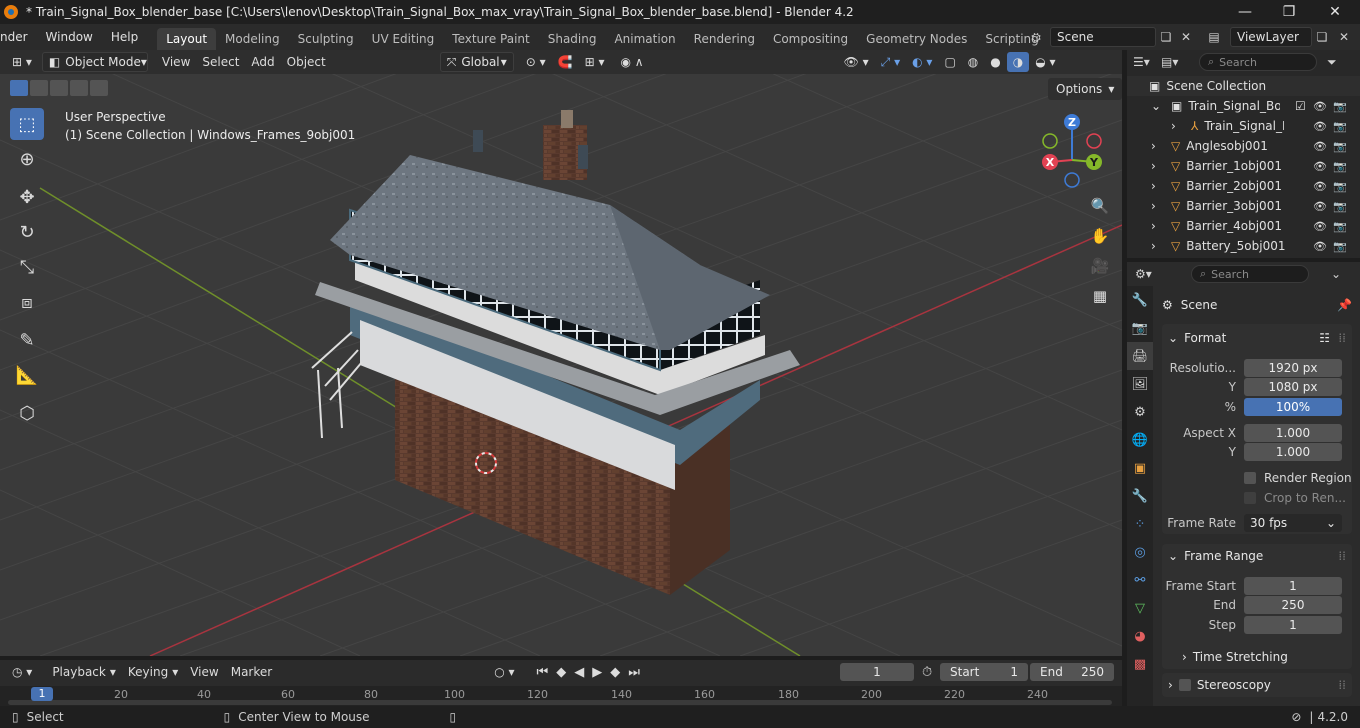  Describe the element at coordinates (561, 672) in the screenshot. I see `jump-keyframe-back-icon: ◆` at that location.